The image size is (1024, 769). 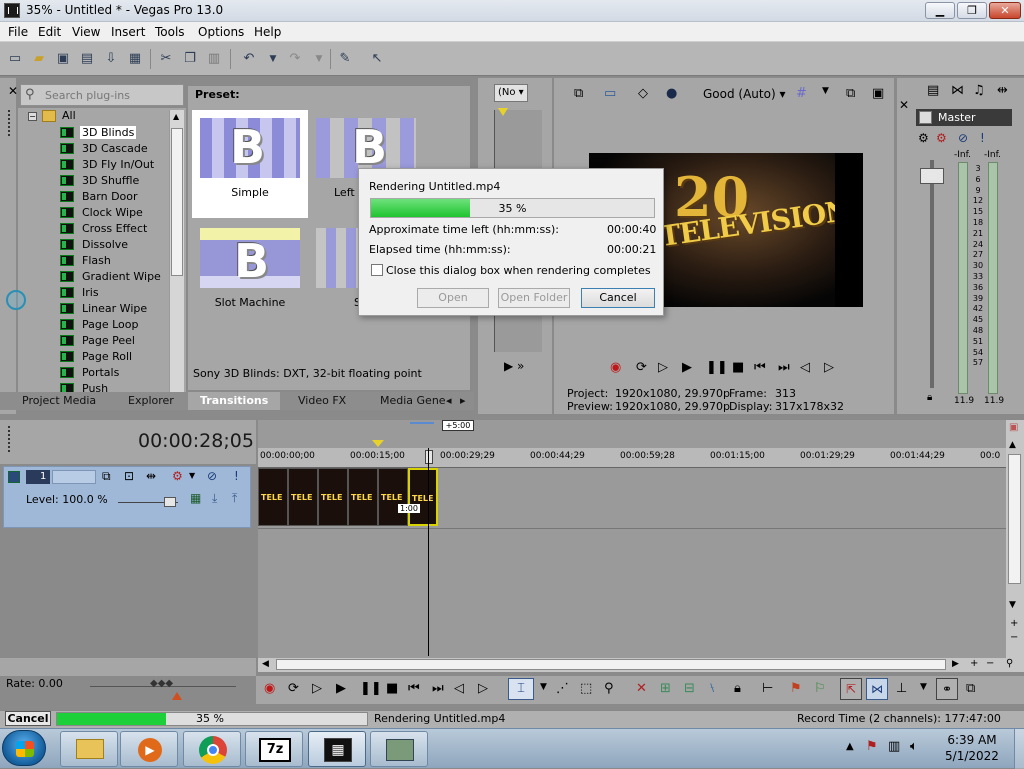 I want to click on track-expand-icon, so click(x=14, y=477).